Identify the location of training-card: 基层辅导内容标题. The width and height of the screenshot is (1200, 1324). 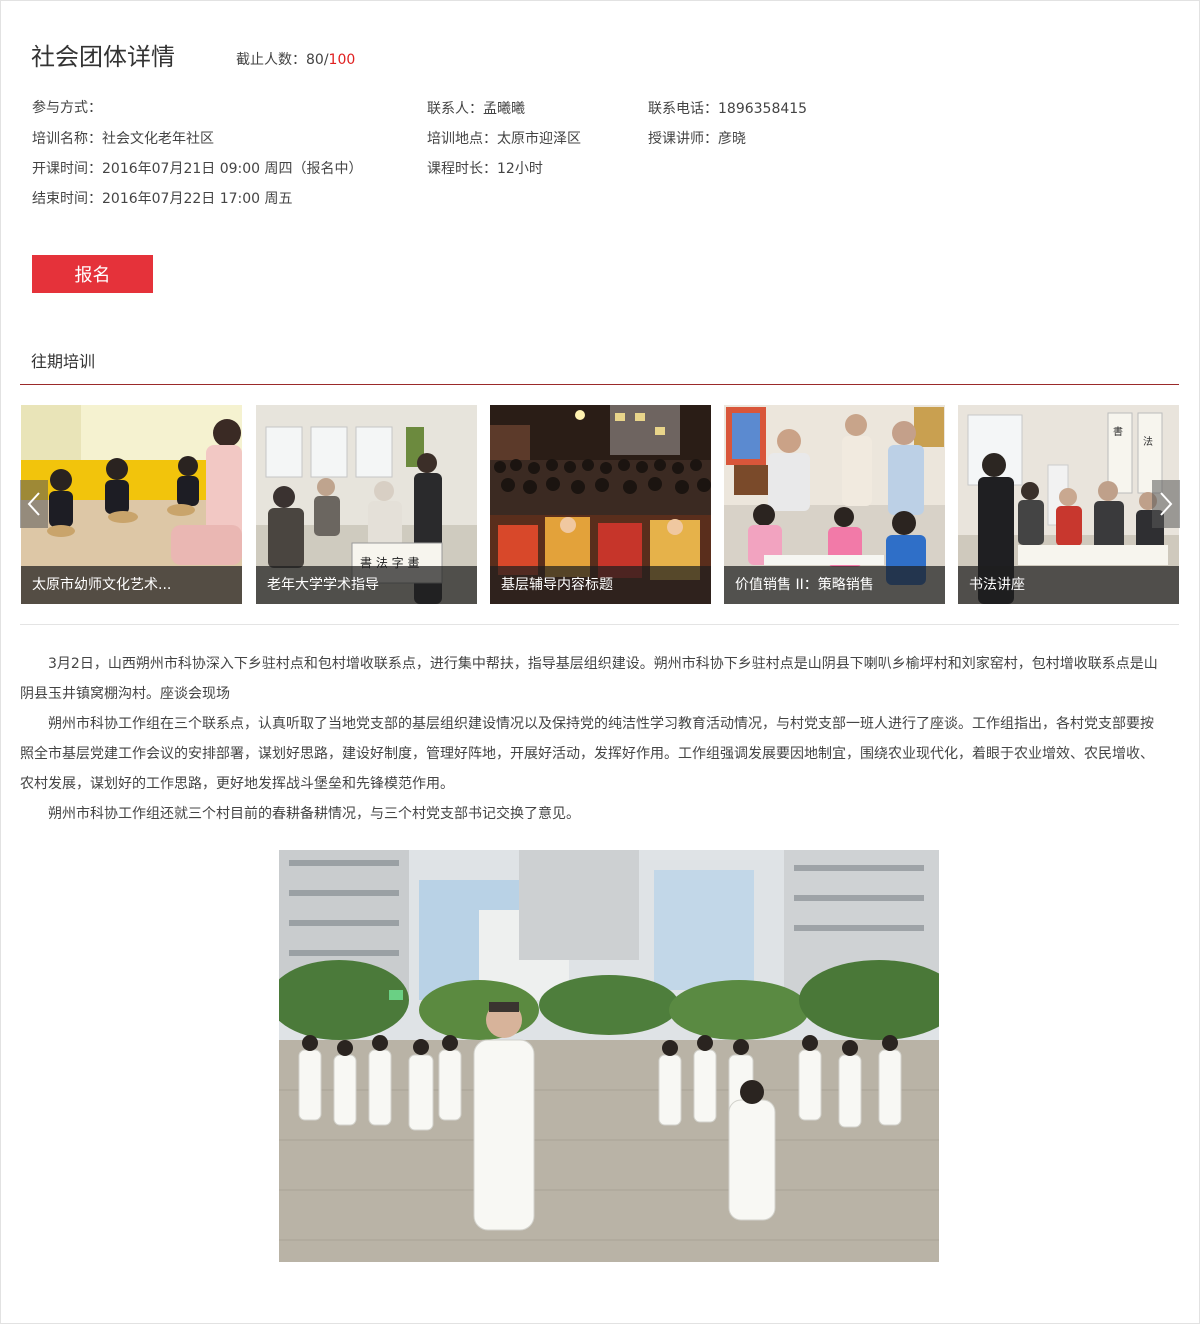
(600, 504).